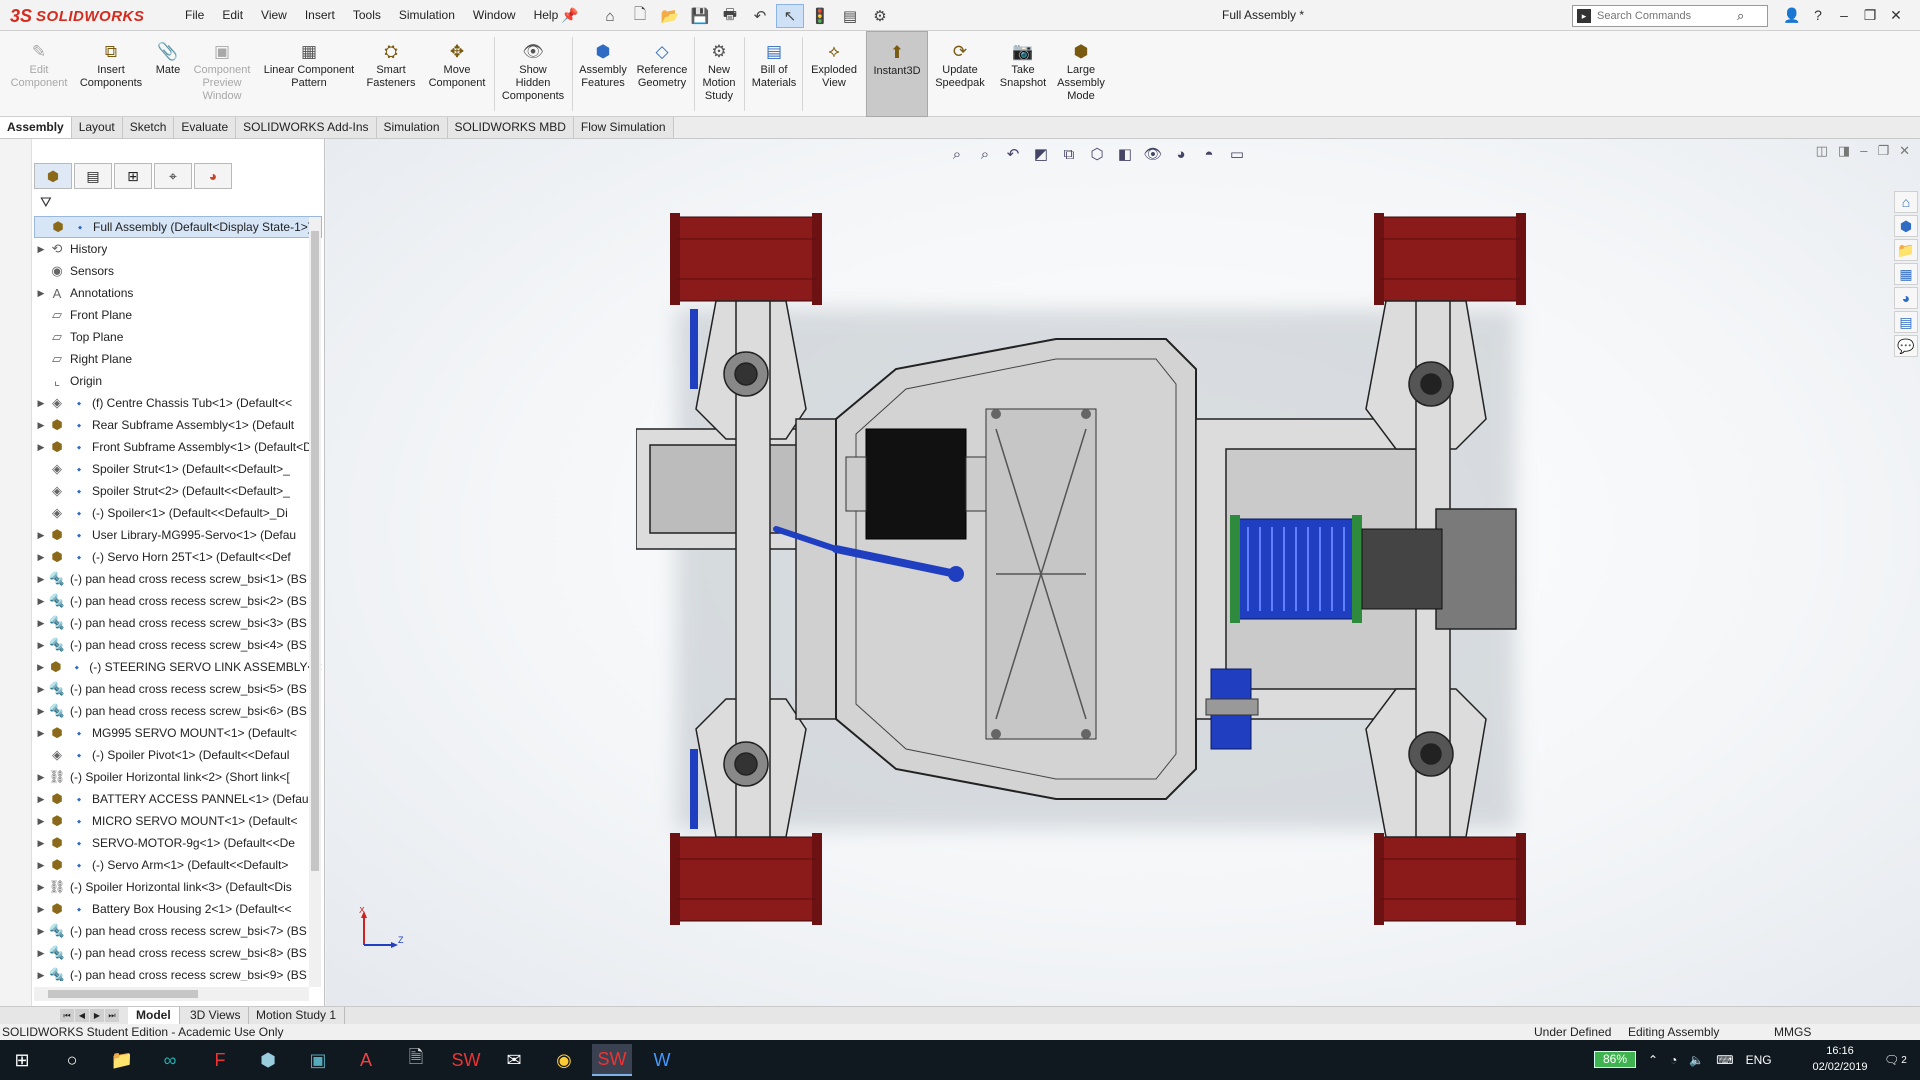  Describe the element at coordinates (1906, 298) in the screenshot. I see `appearances-icon: ◕` at that location.